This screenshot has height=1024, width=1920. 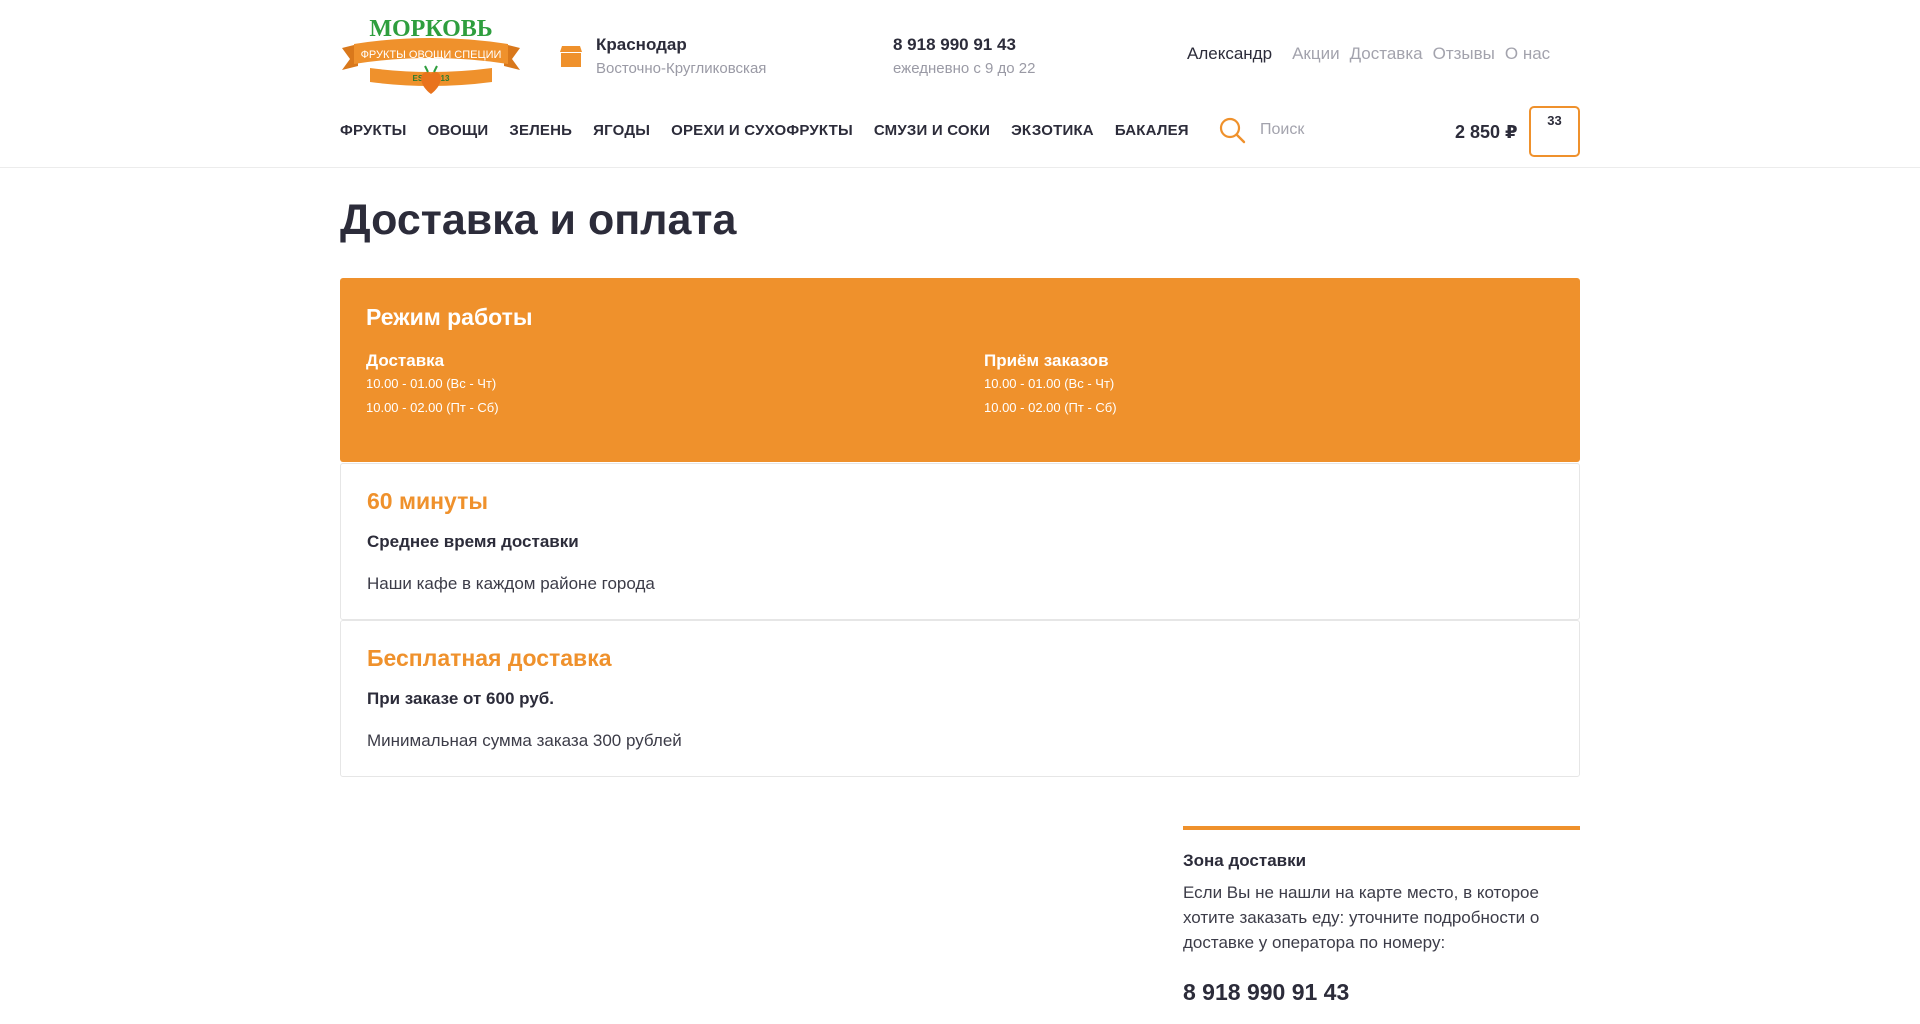 What do you see at coordinates (932, 130) in the screenshot?
I see `nav-item-smoothies-juices: СМУЗИ И СОКИ` at bounding box center [932, 130].